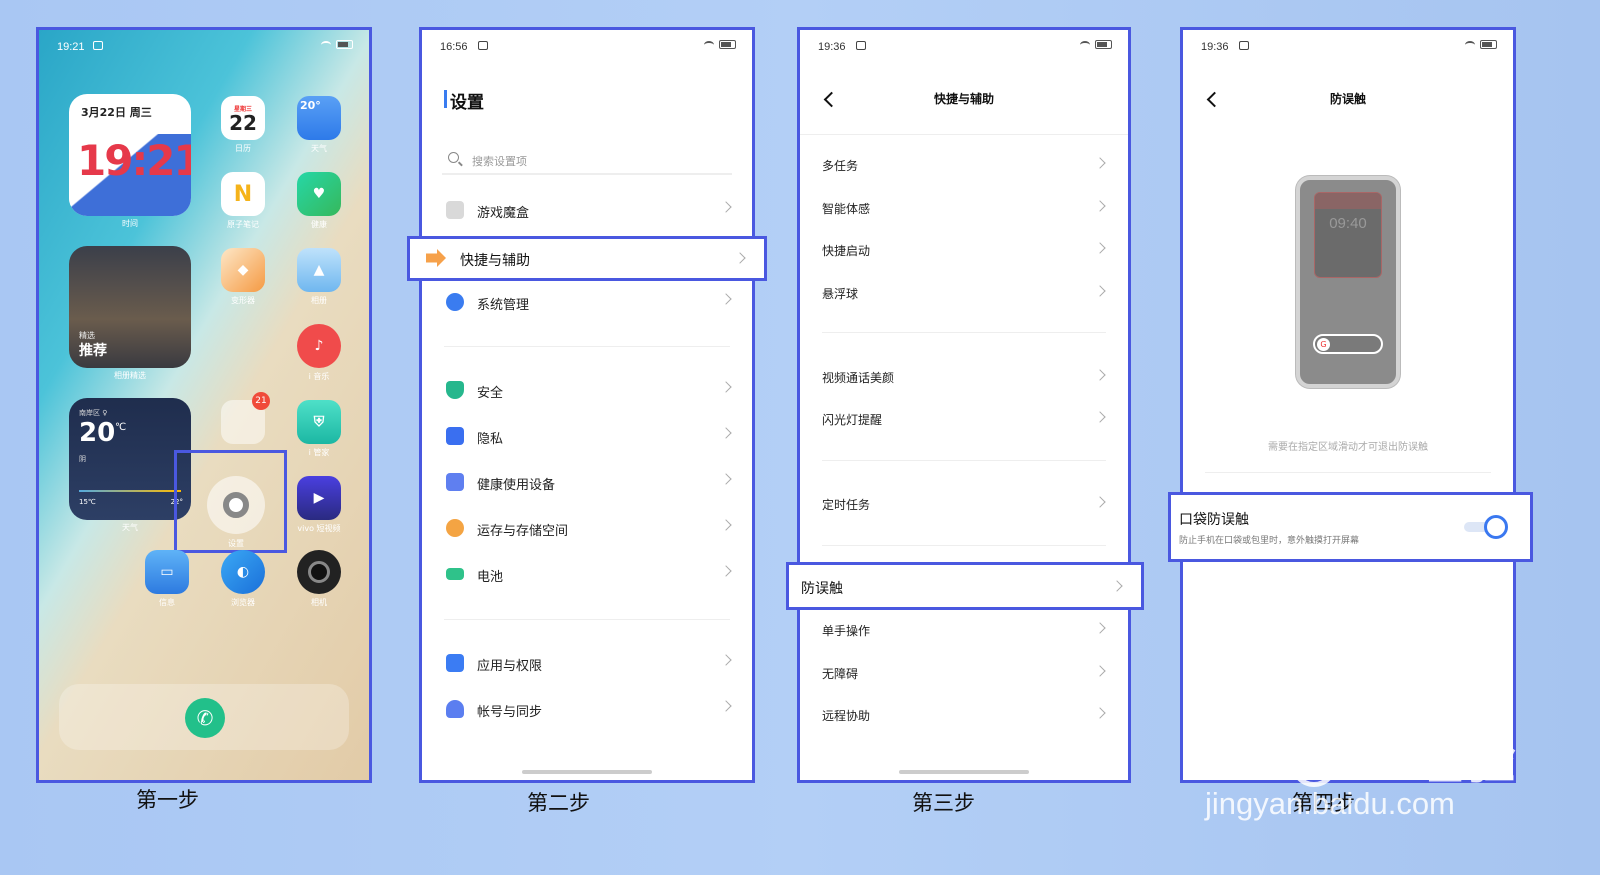  What do you see at coordinates (319, 270) in the screenshot?
I see `gallery-app-icon: ▲` at bounding box center [319, 270].